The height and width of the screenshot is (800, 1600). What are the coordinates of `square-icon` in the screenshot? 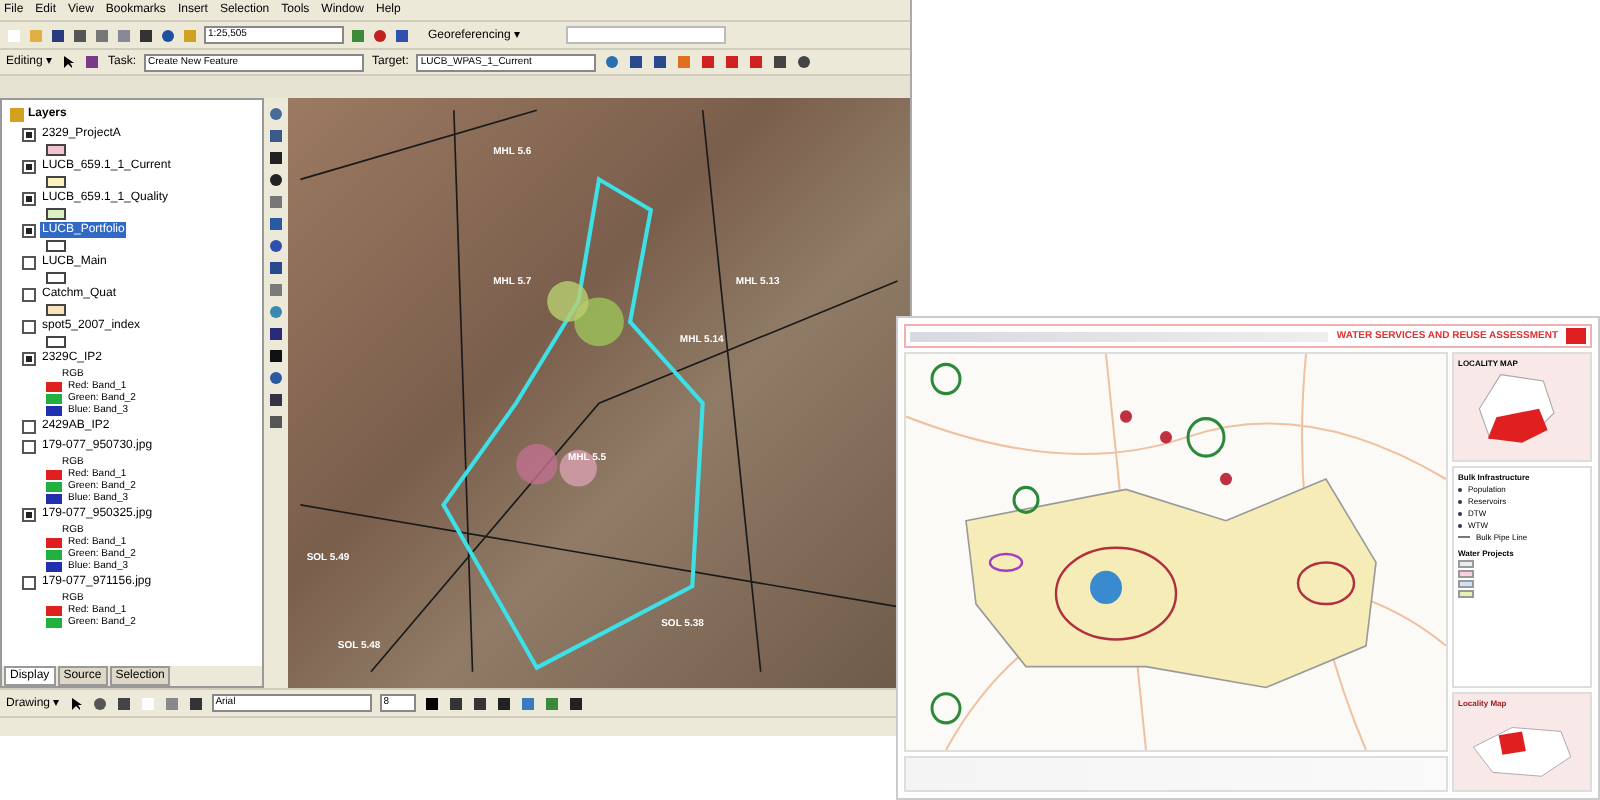 It's located at (780, 62).